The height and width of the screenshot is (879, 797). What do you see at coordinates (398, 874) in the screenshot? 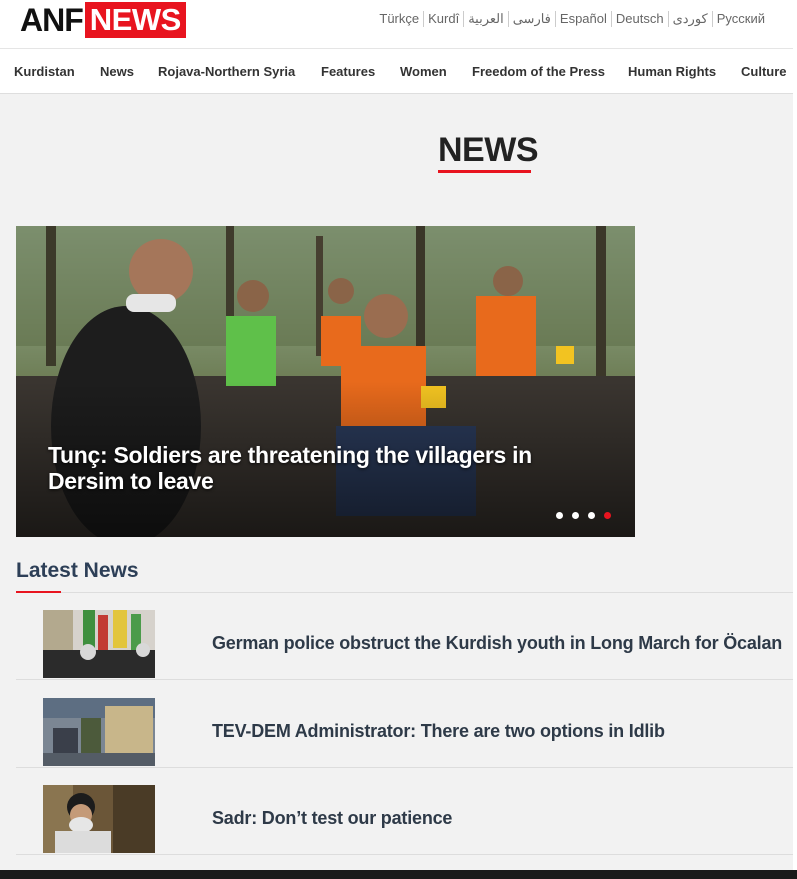
I see `footer-bar` at bounding box center [398, 874].